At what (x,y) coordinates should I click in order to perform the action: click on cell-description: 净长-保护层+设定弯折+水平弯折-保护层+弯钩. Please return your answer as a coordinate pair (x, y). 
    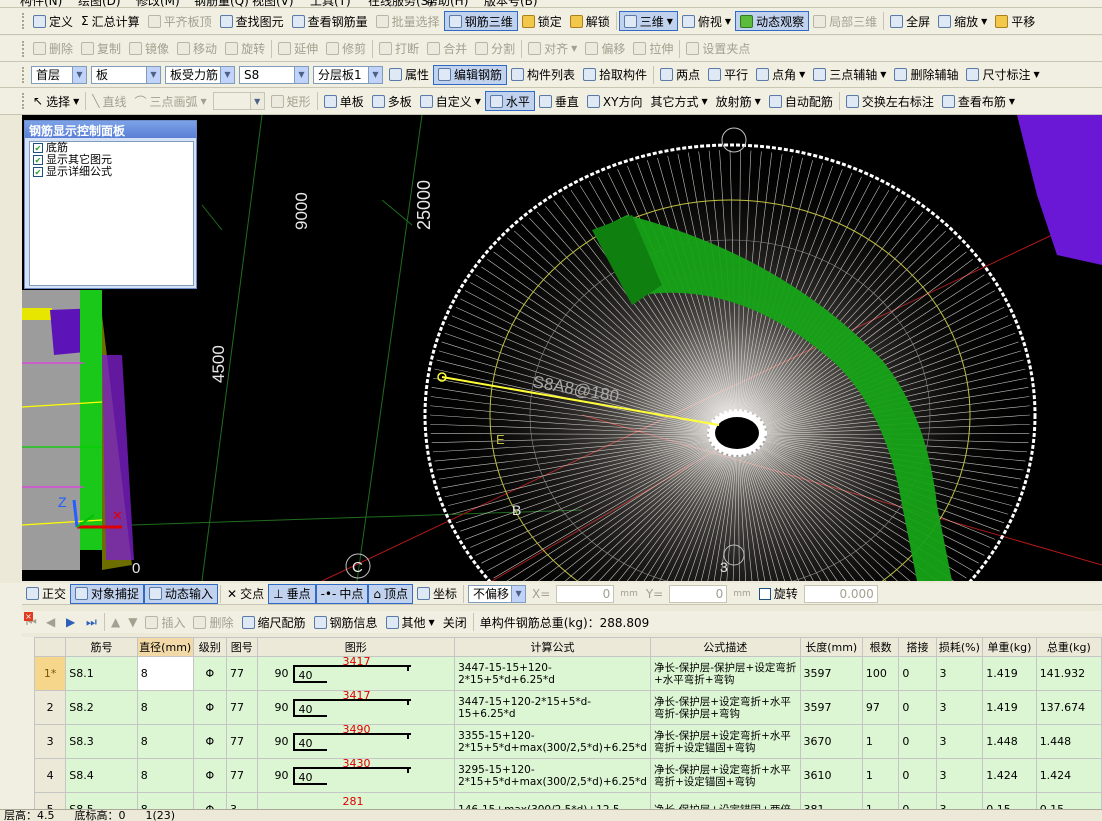
    Looking at the image, I should click on (725, 707).